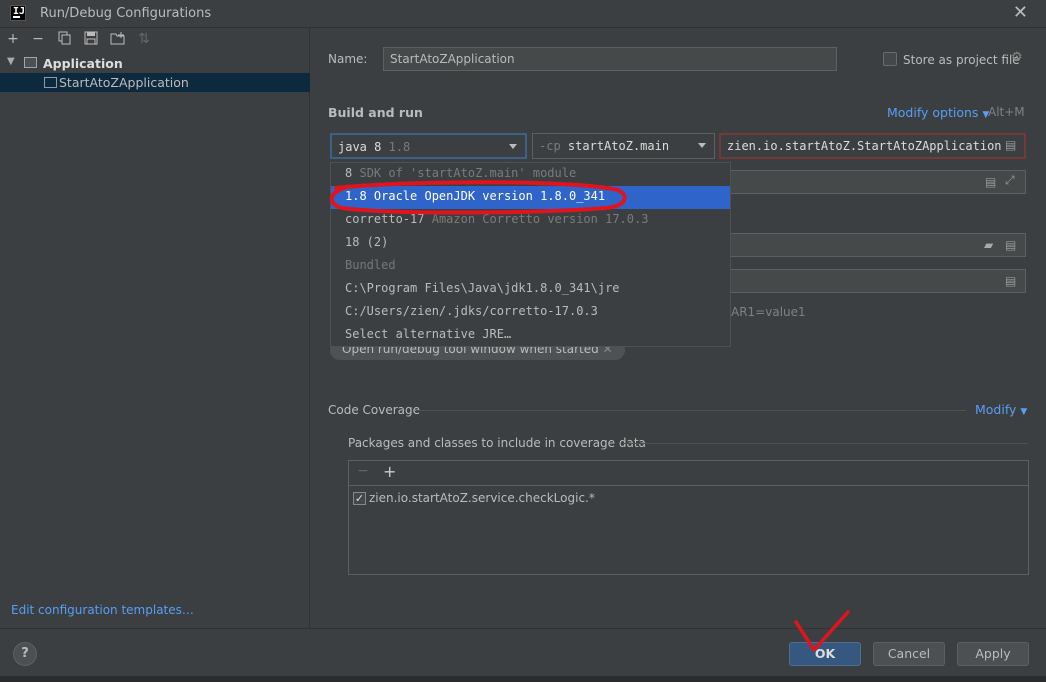  I want to click on modify-options-link: Modify options ▼, so click(938, 112).